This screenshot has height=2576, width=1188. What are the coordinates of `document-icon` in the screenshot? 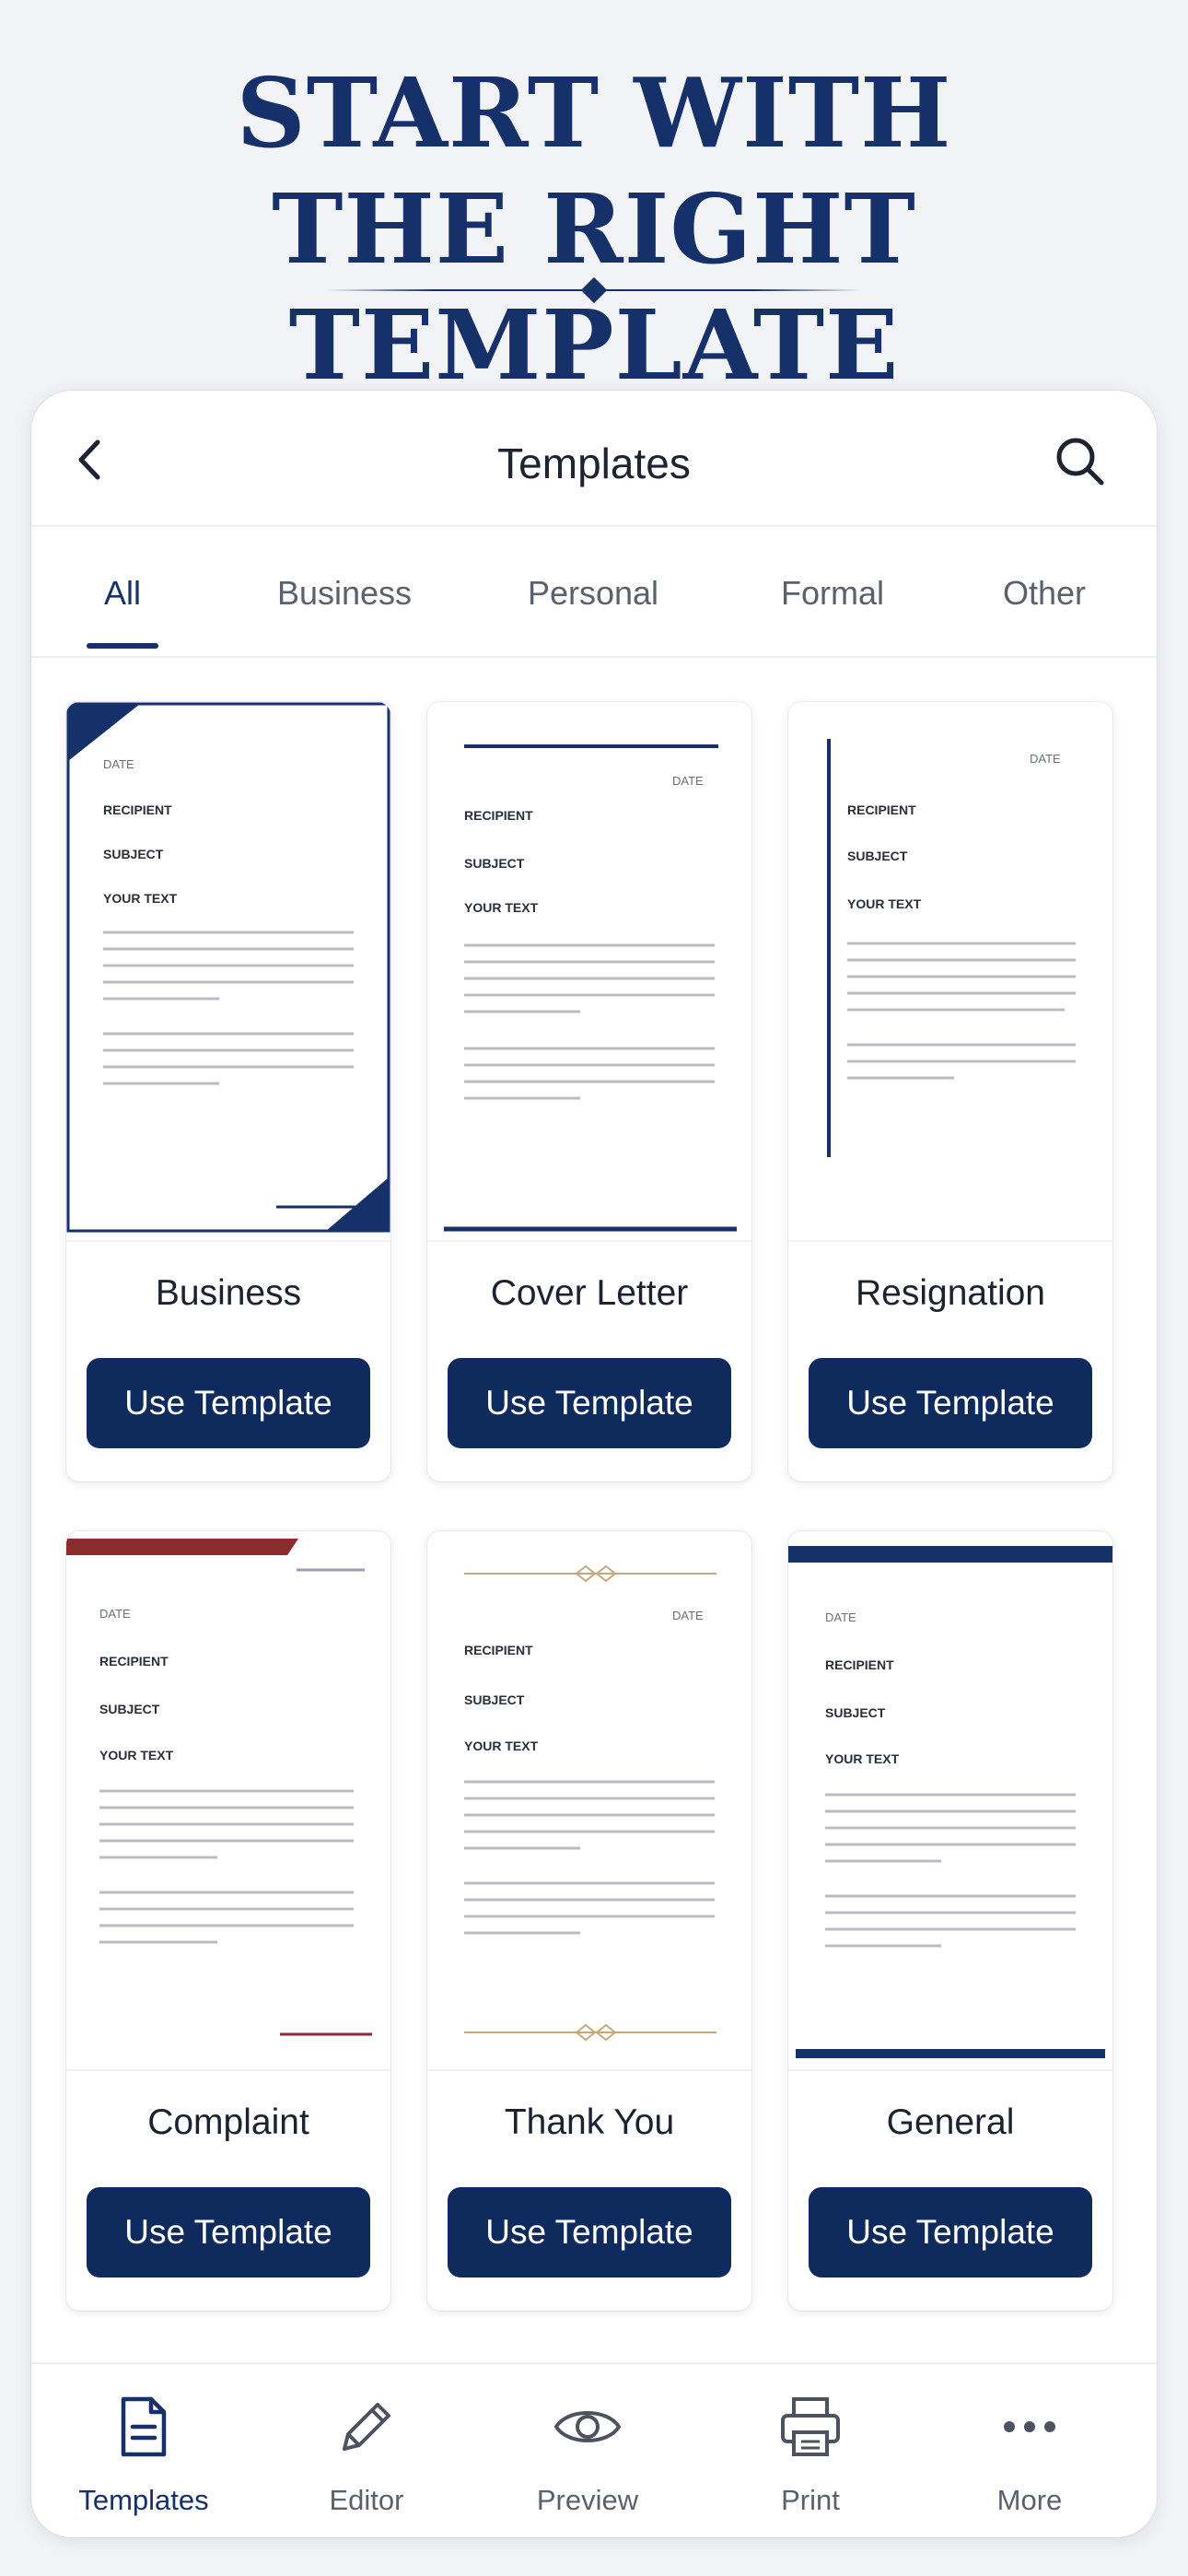 It's located at (144, 2426).